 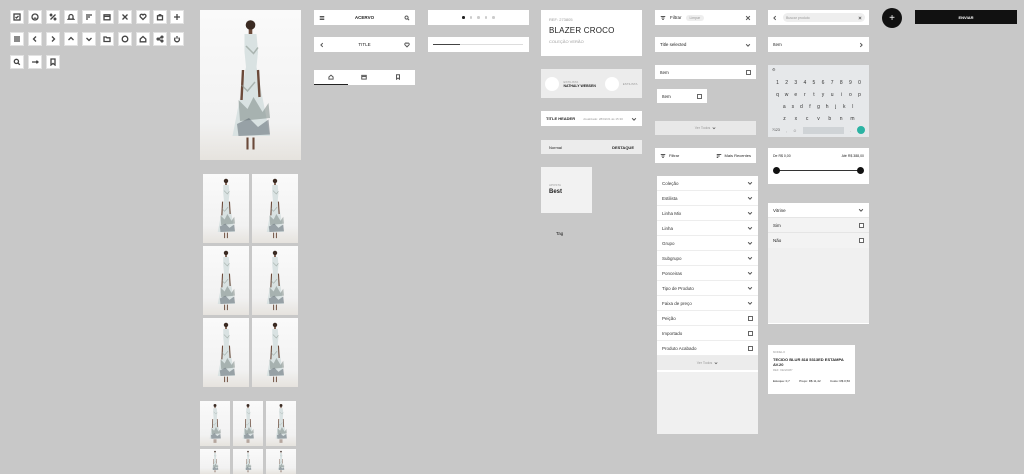 What do you see at coordinates (676, 17) in the screenshot?
I see `filter-label: Filtrar` at bounding box center [676, 17].